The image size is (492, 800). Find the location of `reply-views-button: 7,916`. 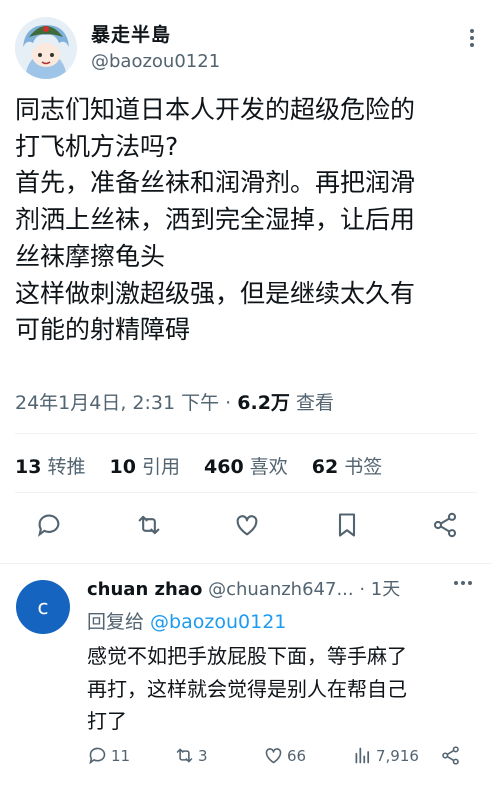

reply-views-button: 7,916 is located at coordinates (385, 755).